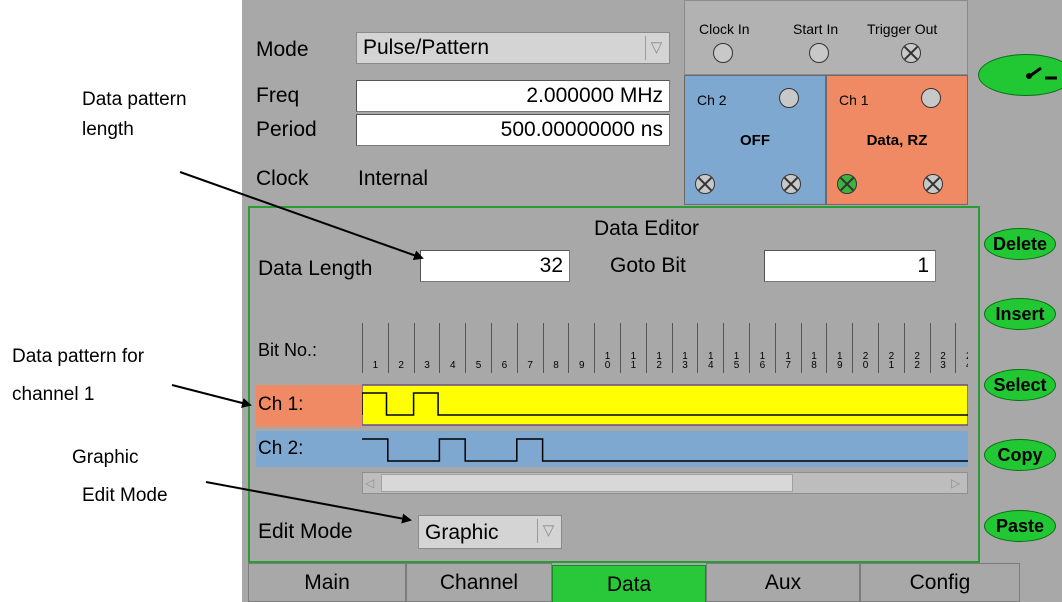 This screenshot has height=602, width=1062. What do you see at coordinates (478, 348) in the screenshot?
I see `bit-ruler-cell: 5` at bounding box center [478, 348].